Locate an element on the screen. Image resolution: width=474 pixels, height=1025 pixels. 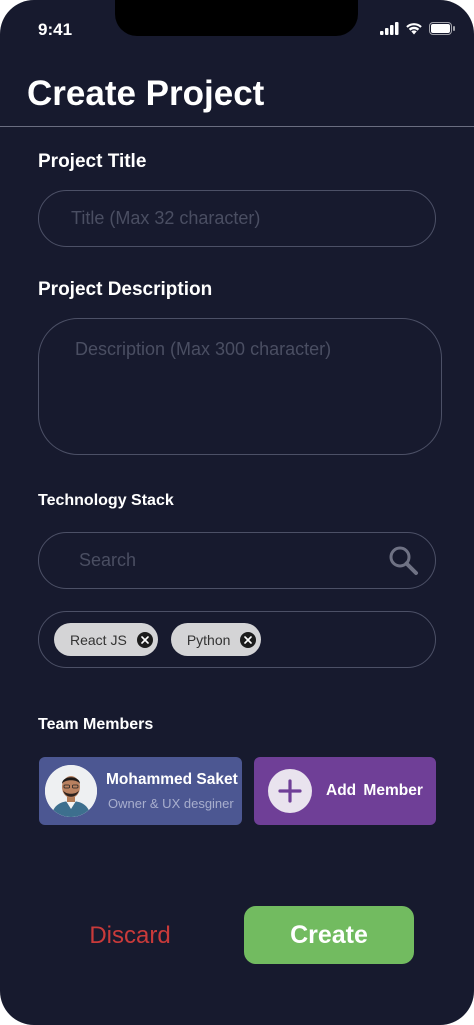
status-icons is located at coordinates (418, 28).